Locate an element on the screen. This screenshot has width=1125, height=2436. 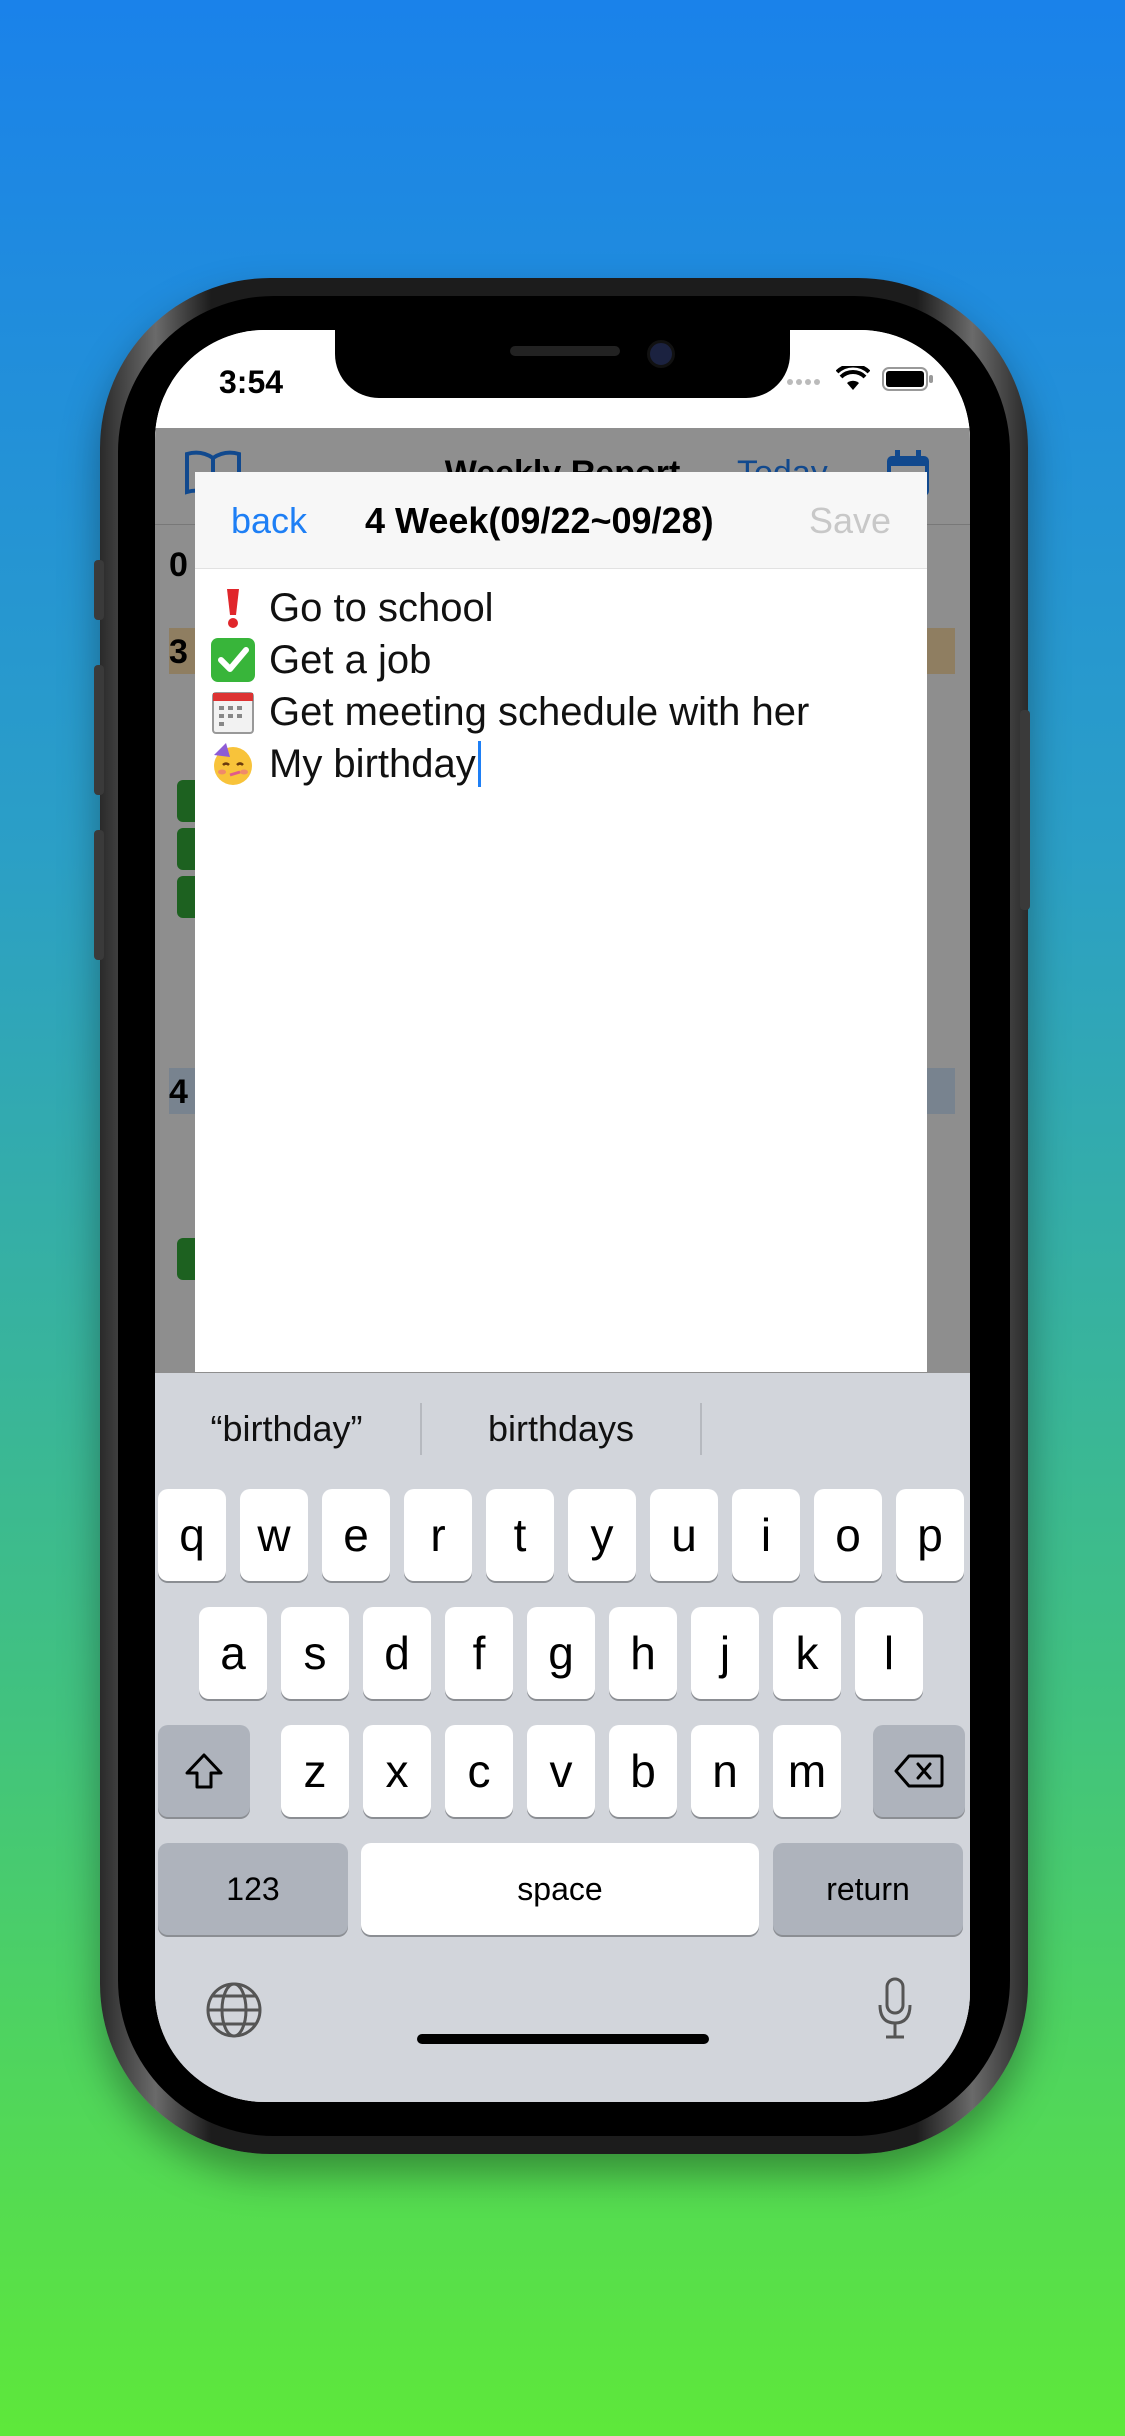
key-i: i is located at coordinates (766, 1535).